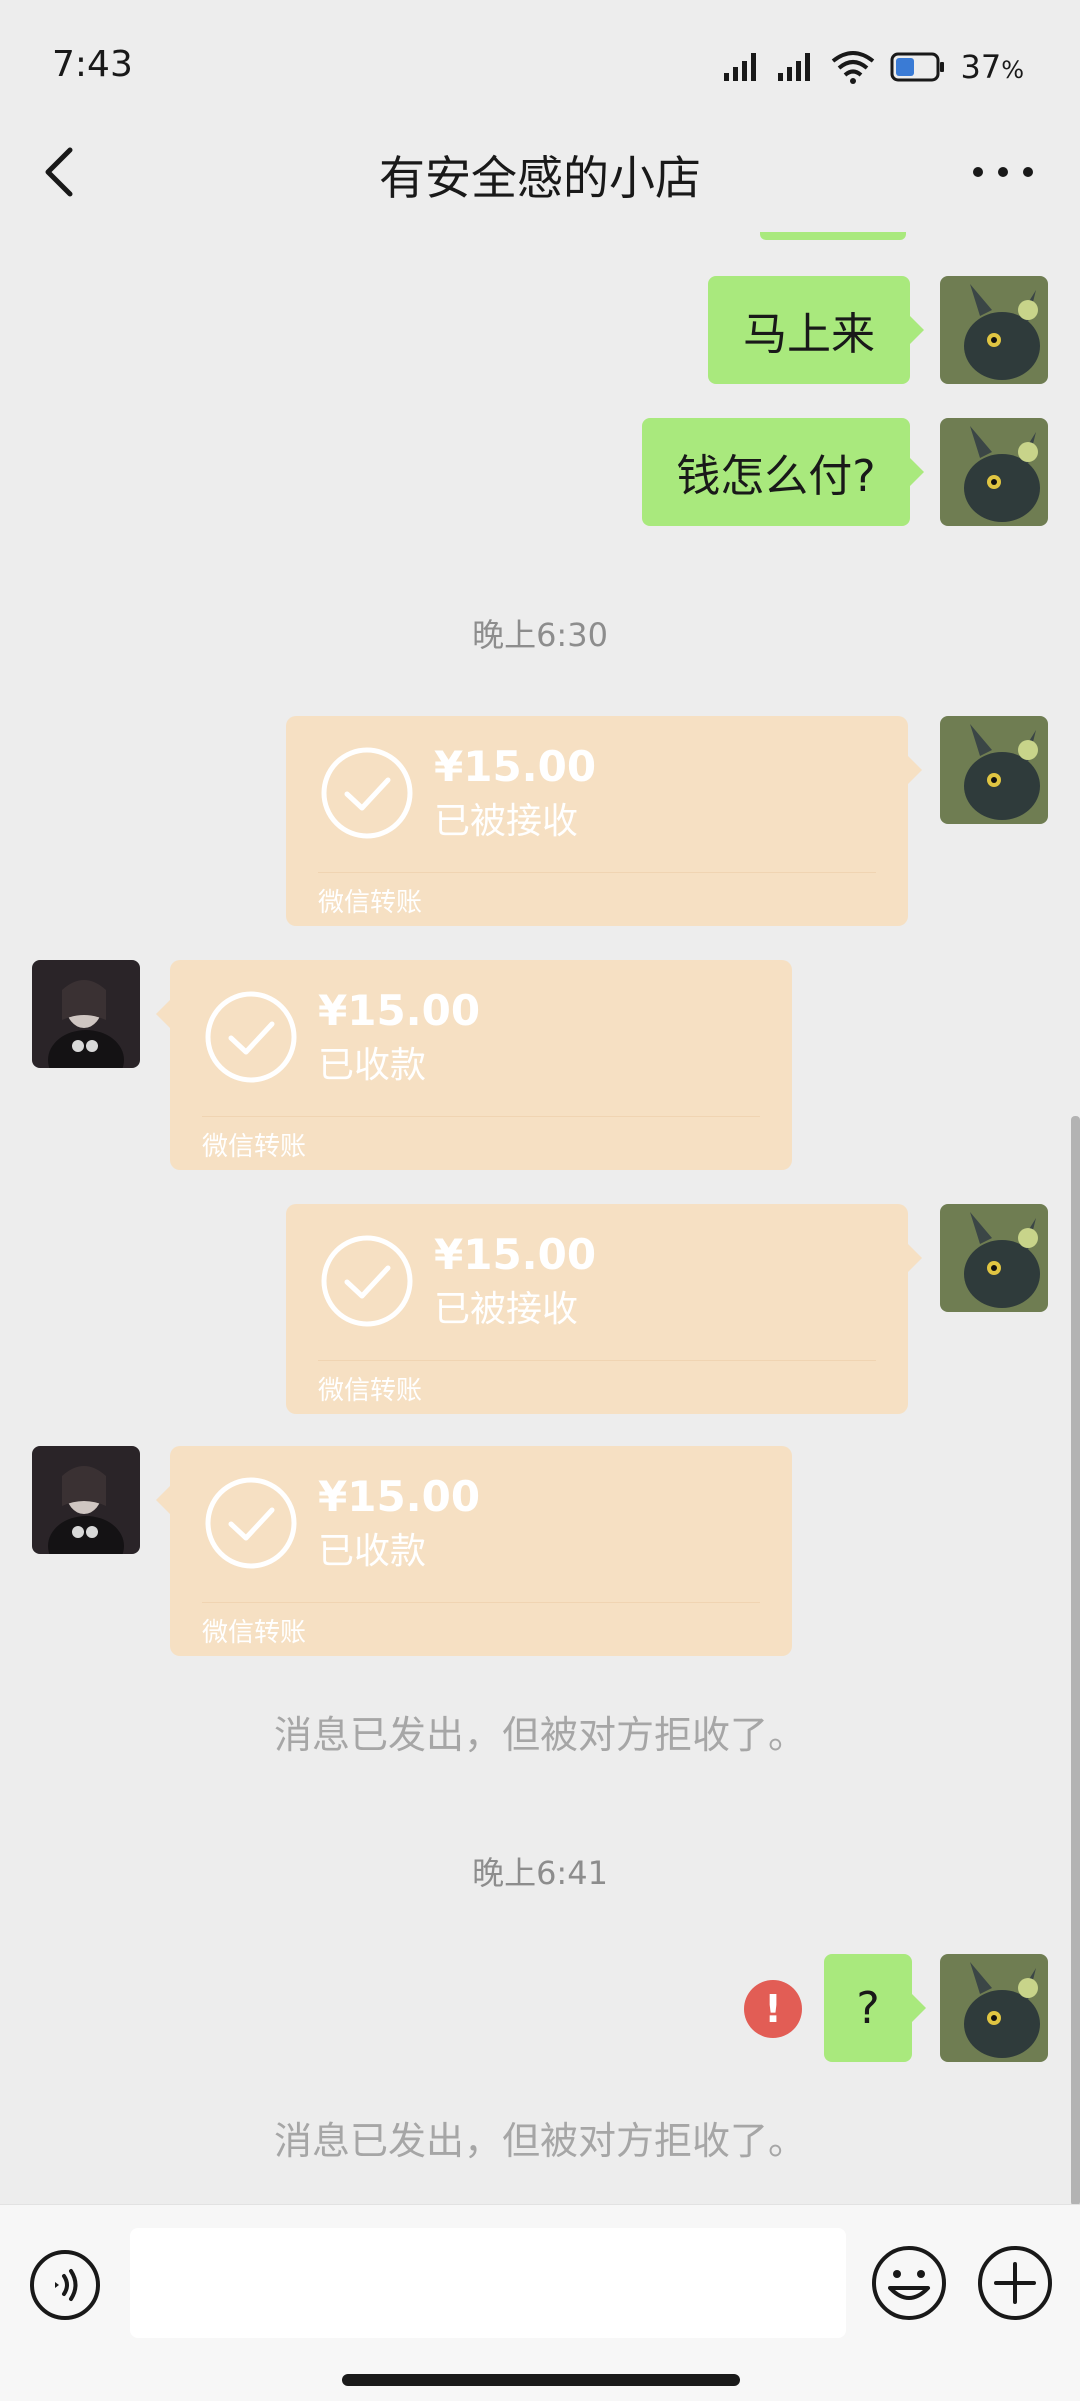 This screenshot has height=2401, width=1080. What do you see at coordinates (1075, 1661) in the screenshot?
I see `scrollbar` at bounding box center [1075, 1661].